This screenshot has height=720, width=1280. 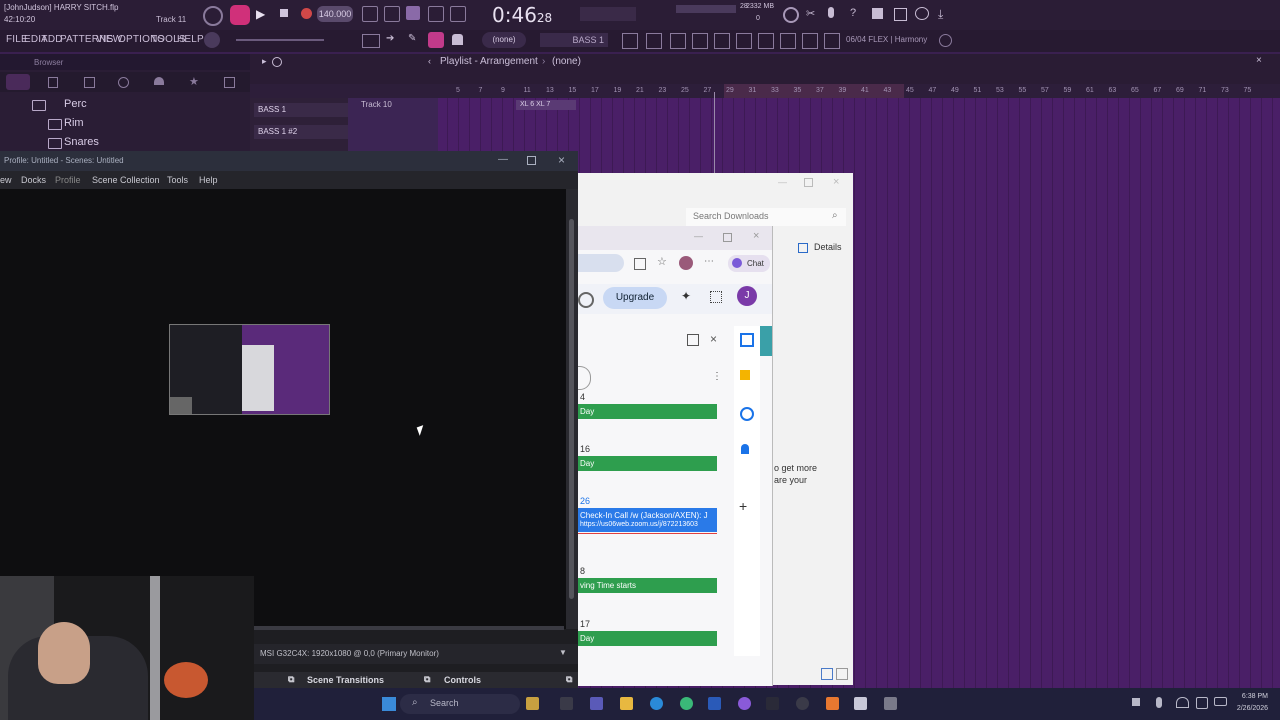 What do you see at coordinates (922, 13) in the screenshot?
I see `chat-icon` at bounding box center [922, 13].